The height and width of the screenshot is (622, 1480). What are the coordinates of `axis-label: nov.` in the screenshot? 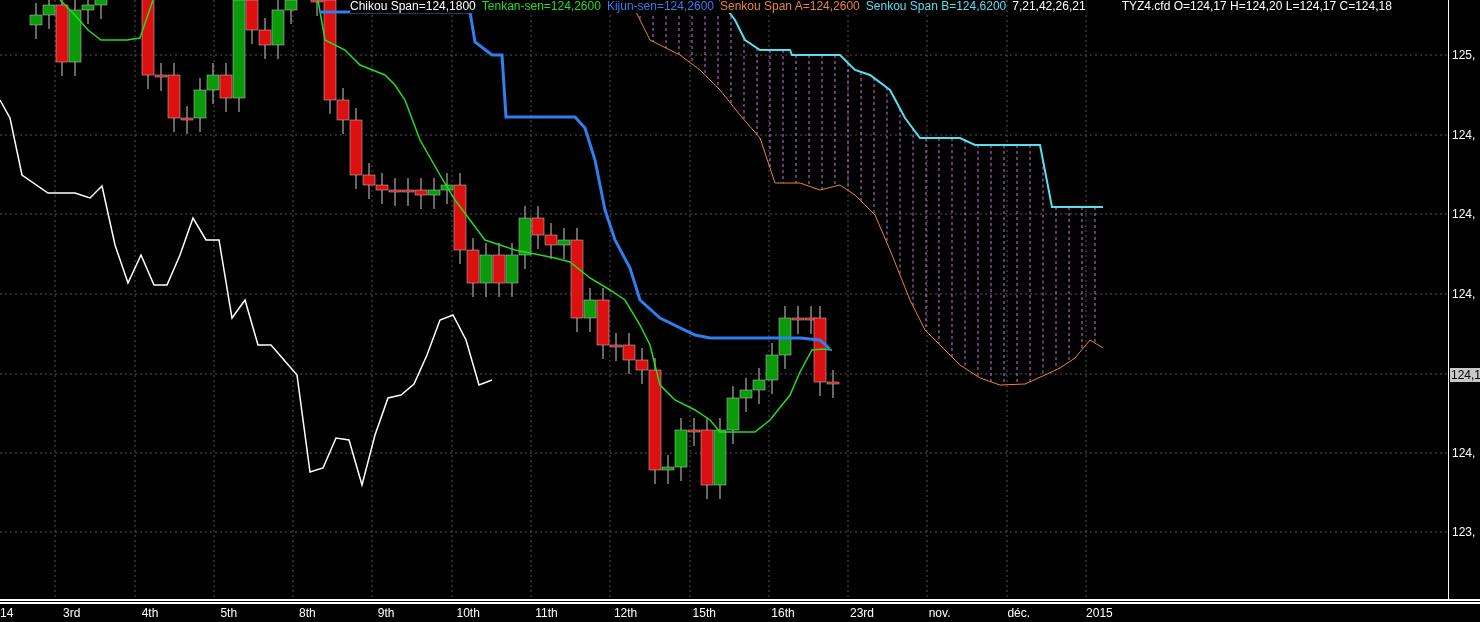 It's located at (939, 613).